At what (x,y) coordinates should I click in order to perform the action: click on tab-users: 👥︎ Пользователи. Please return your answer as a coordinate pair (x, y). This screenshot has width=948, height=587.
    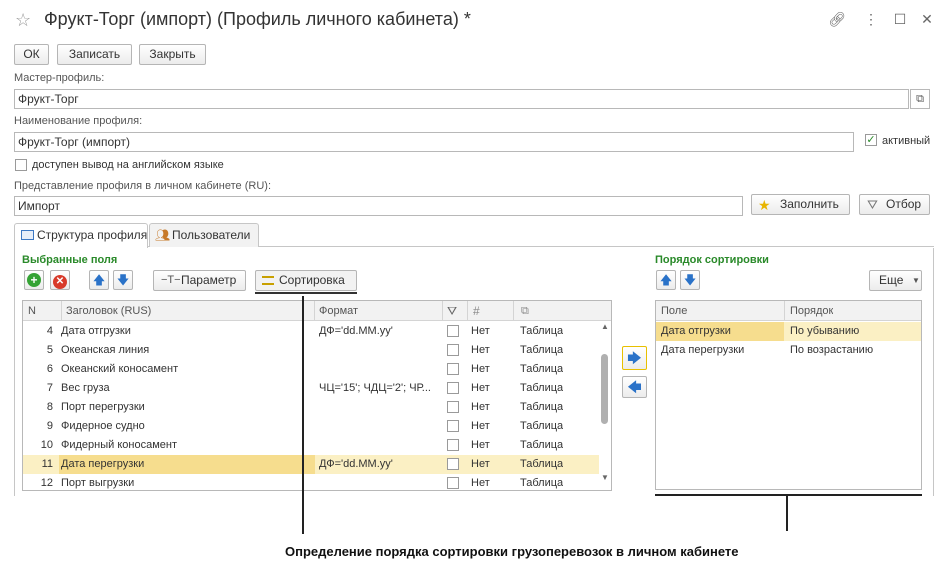
    Looking at the image, I should click on (204, 235).